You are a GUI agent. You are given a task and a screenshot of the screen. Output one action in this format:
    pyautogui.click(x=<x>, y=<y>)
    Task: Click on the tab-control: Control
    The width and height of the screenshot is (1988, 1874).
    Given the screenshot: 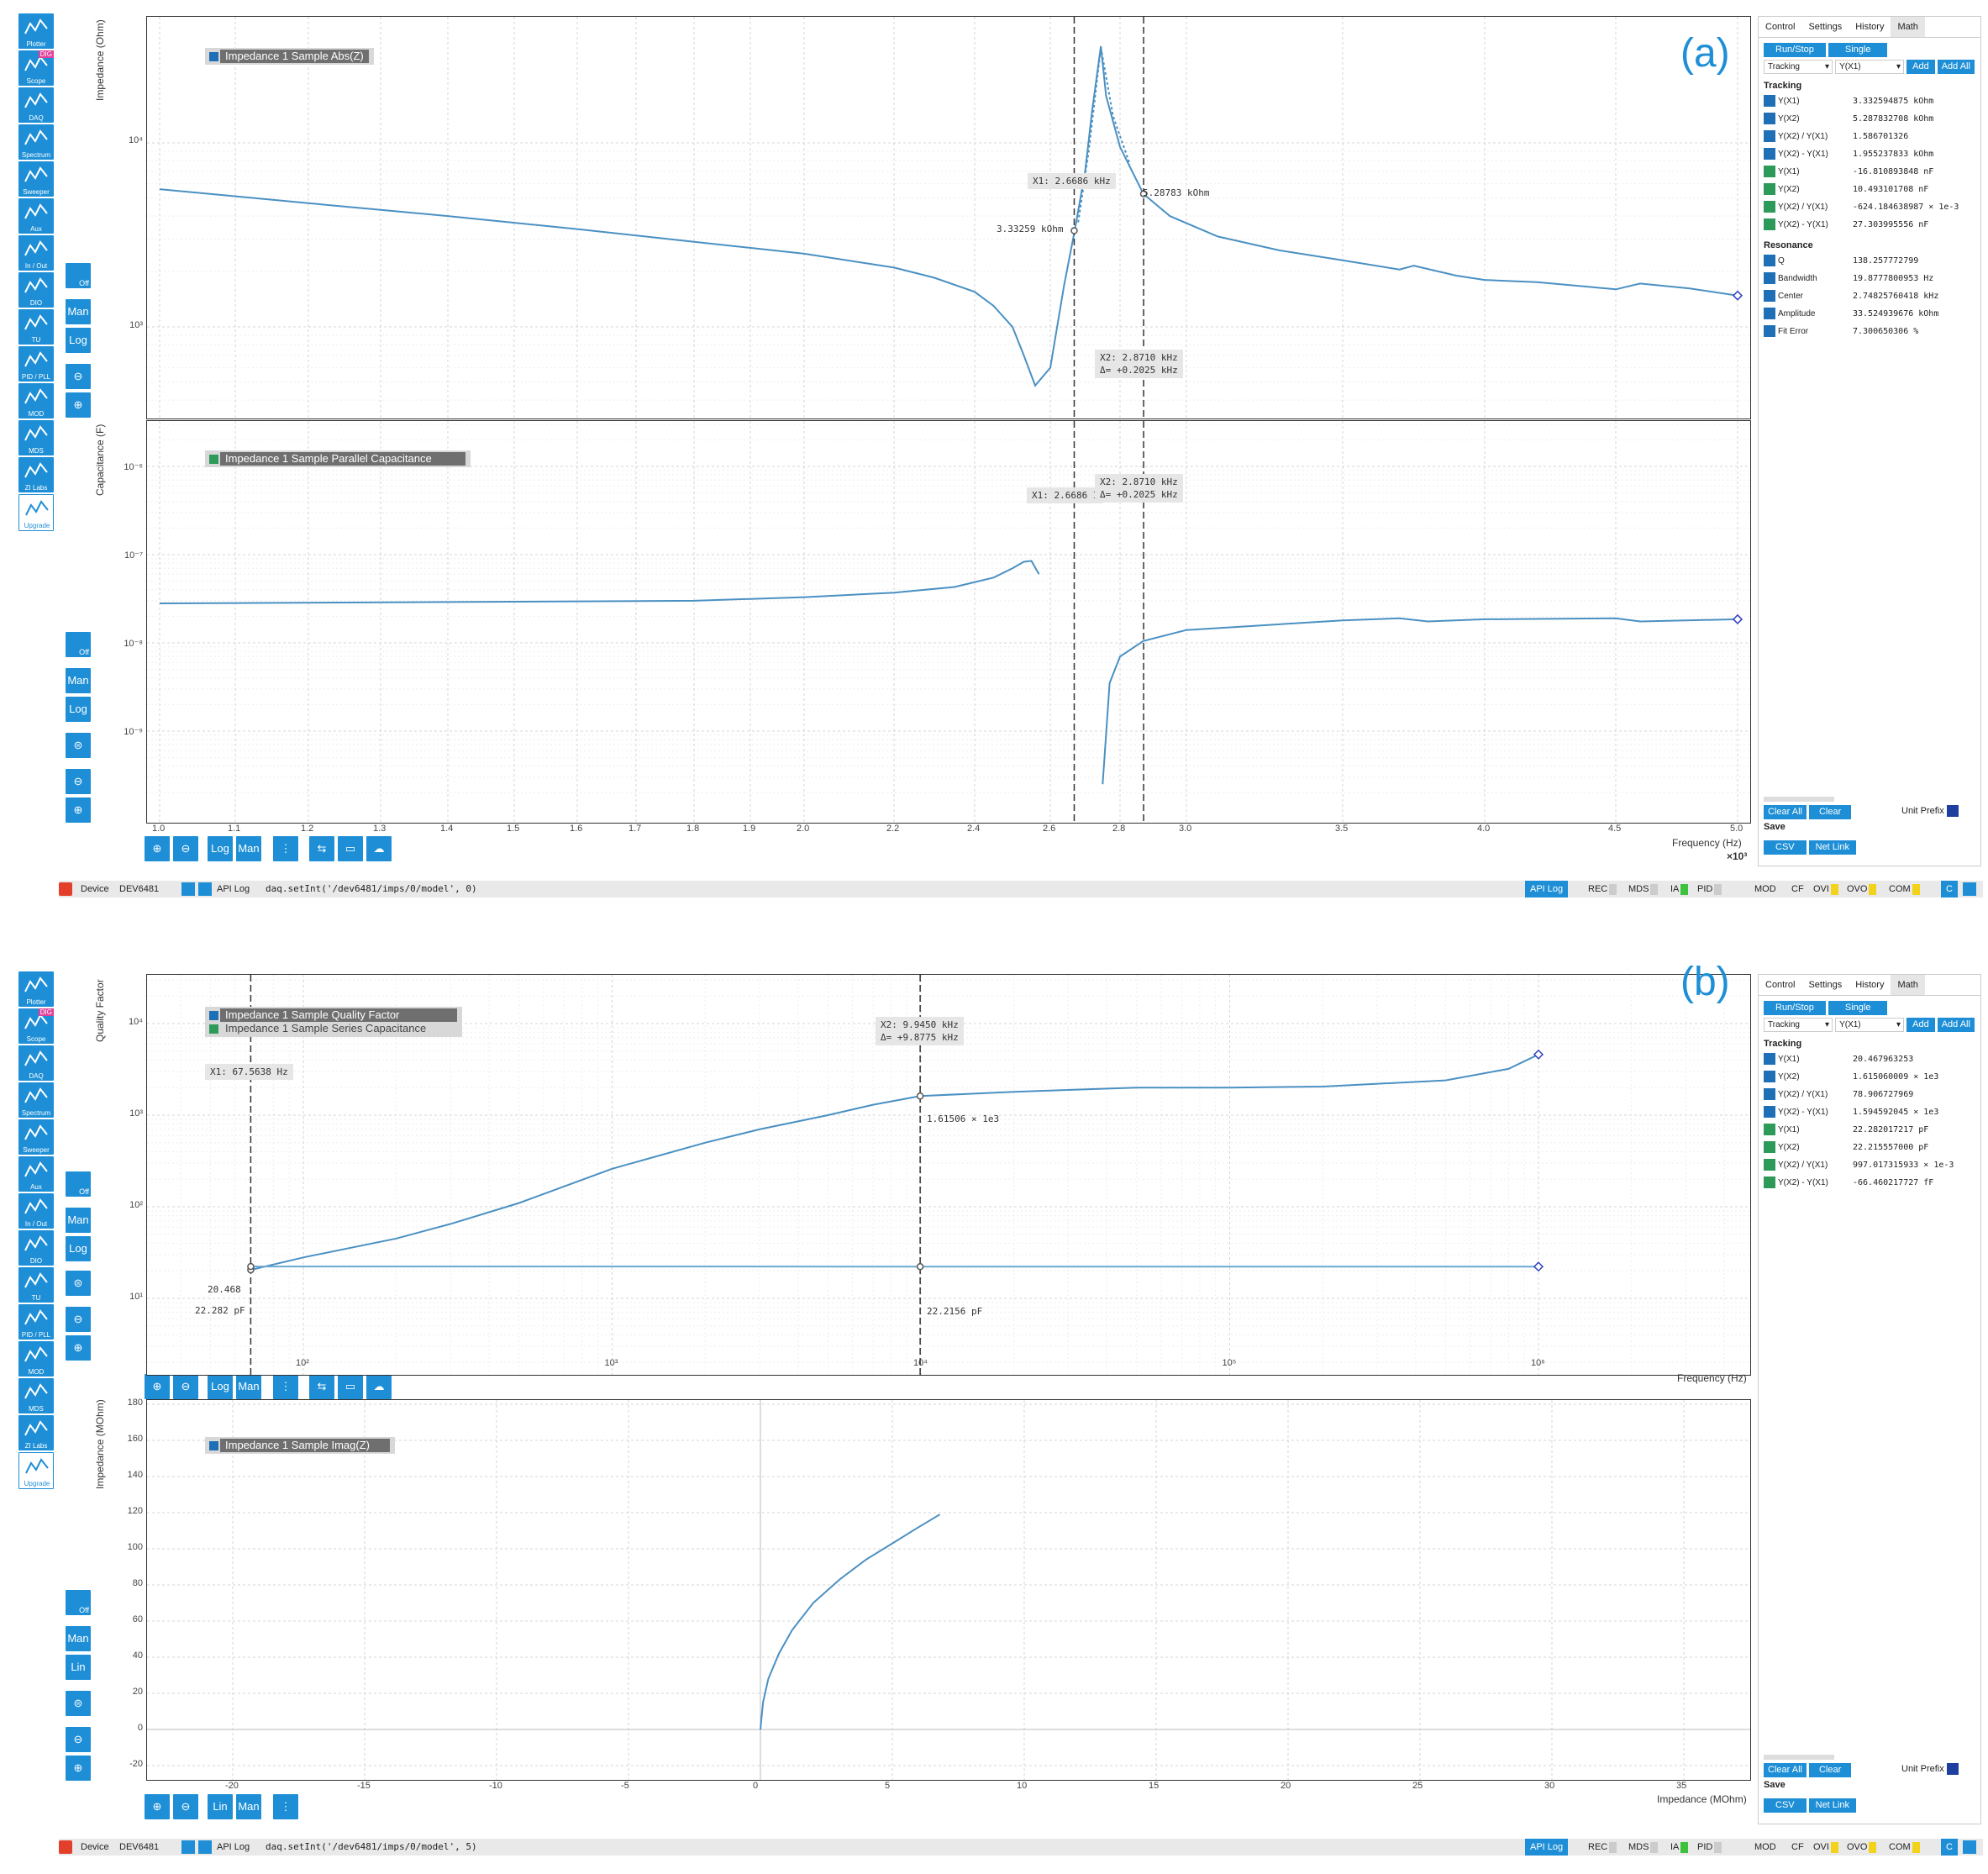 What is the action you would take?
    pyautogui.click(x=1780, y=27)
    